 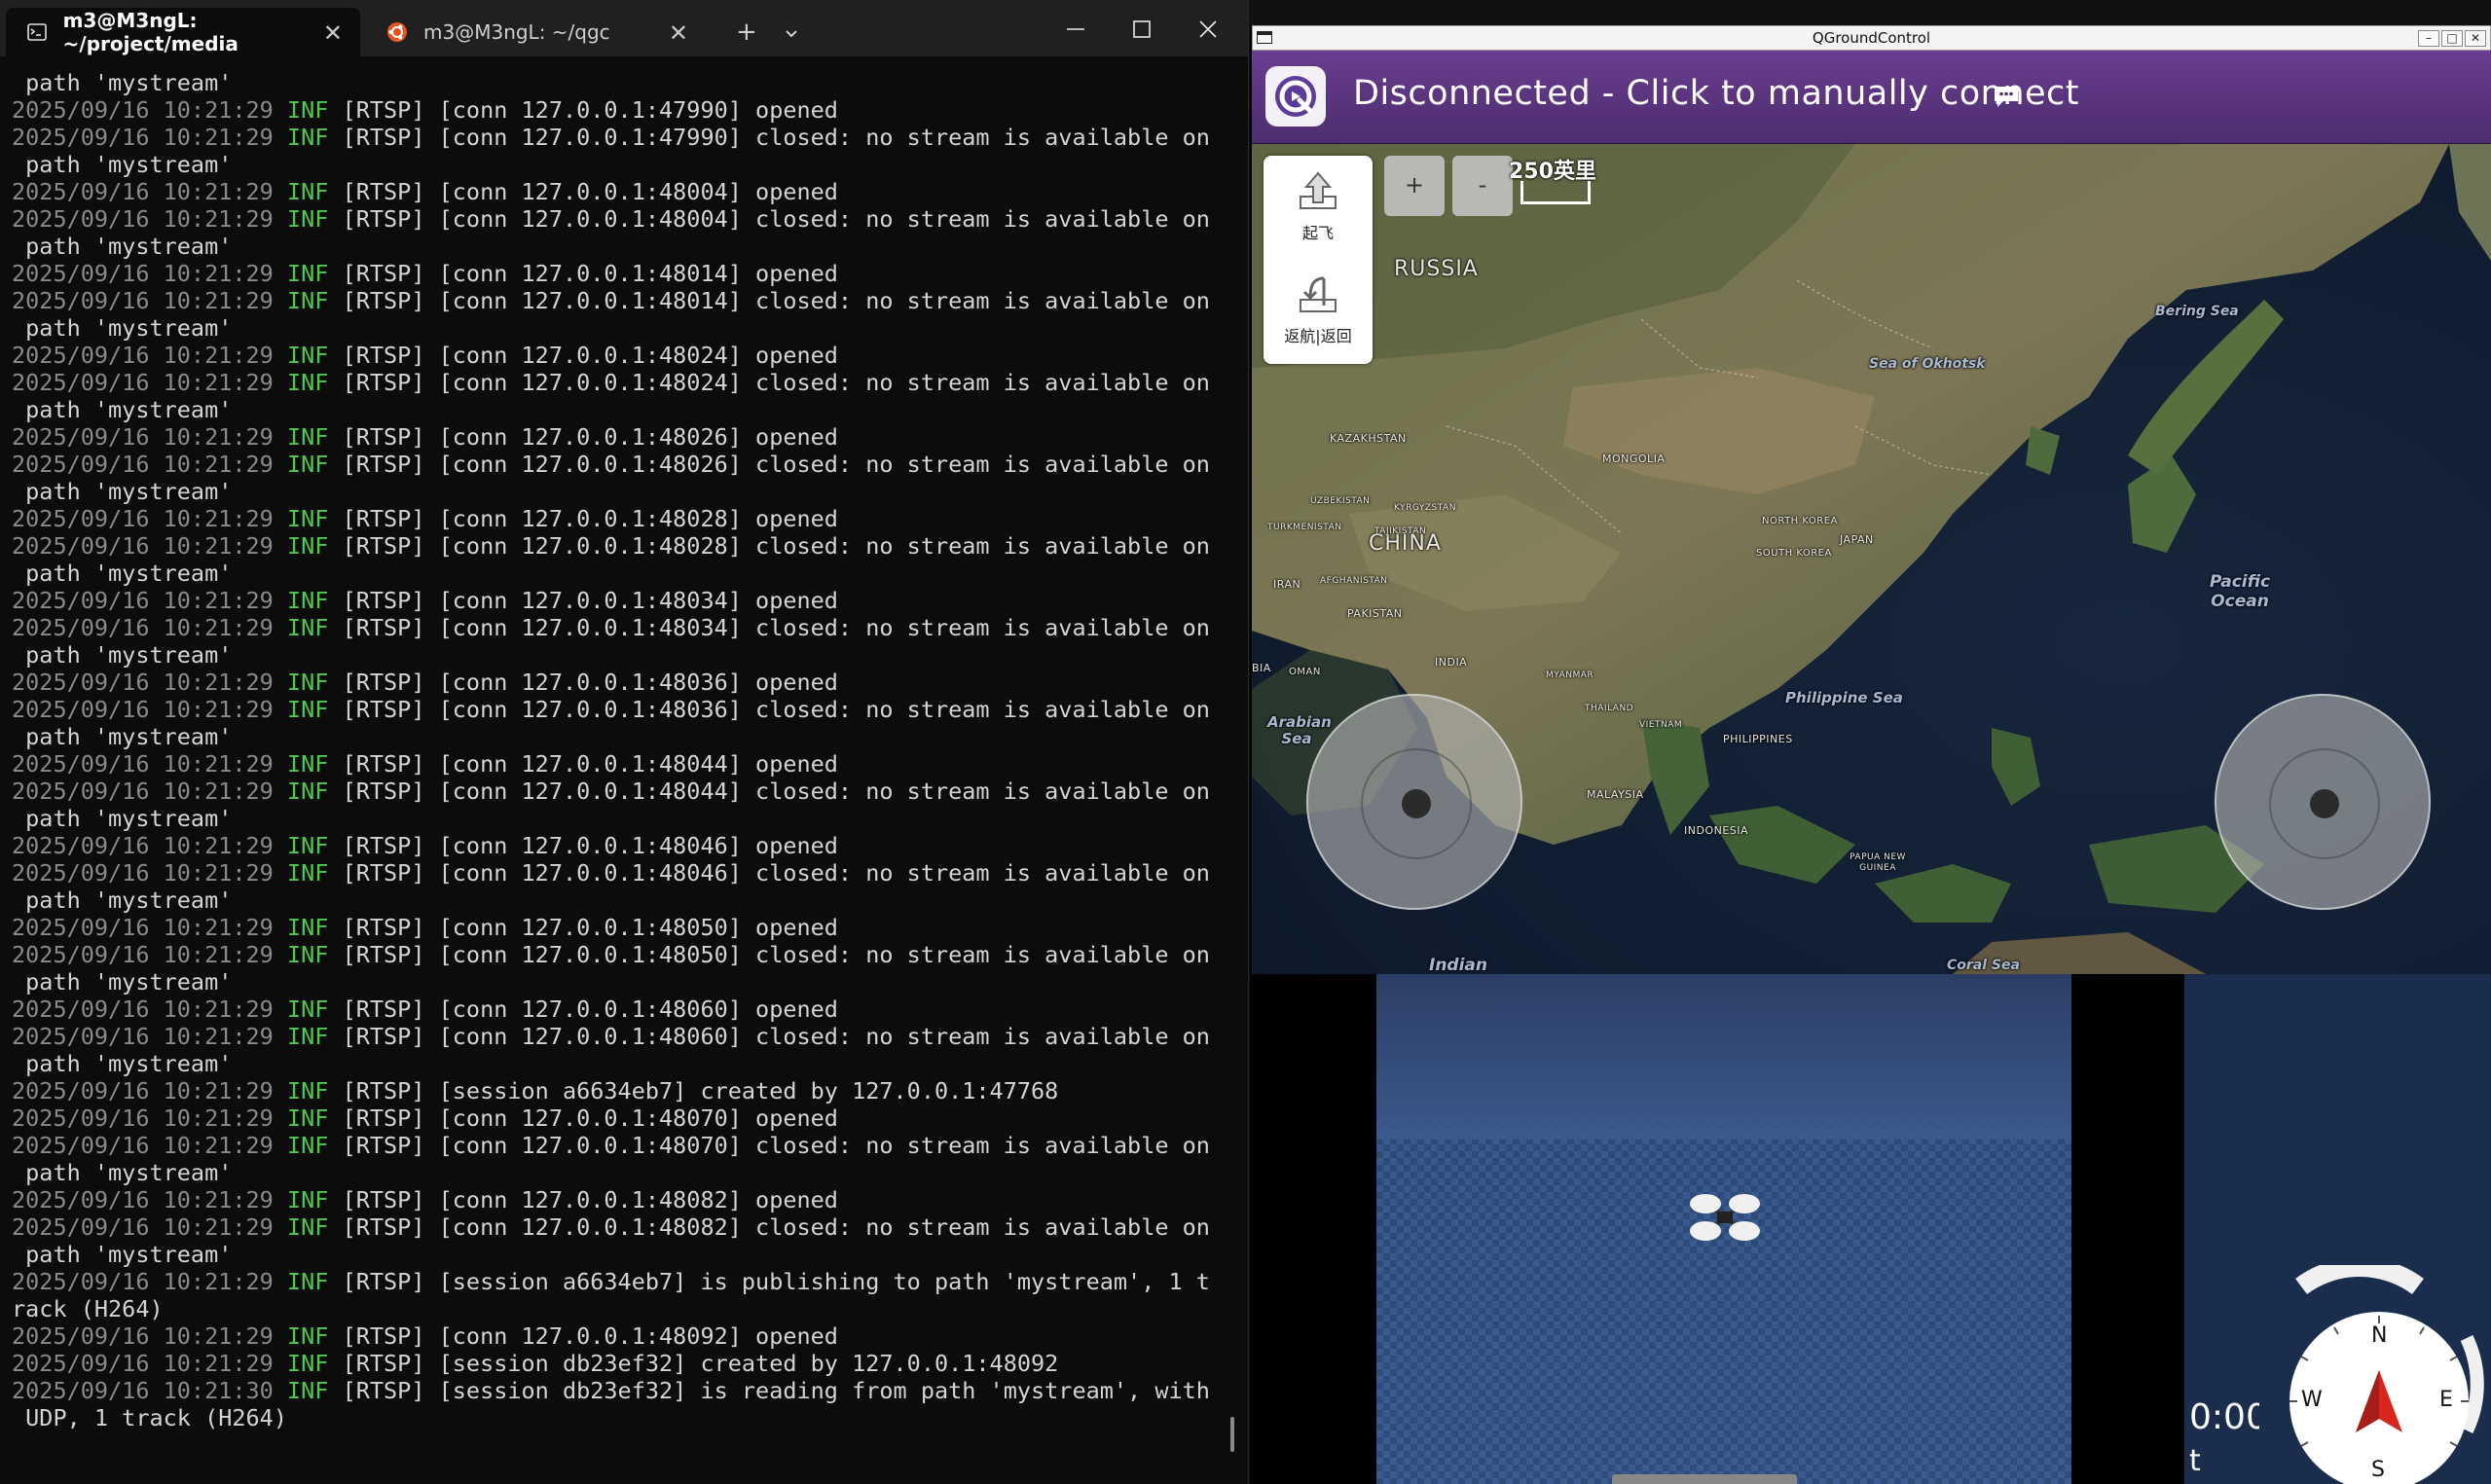 I want to click on left-virtual-joystick, so click(x=1414, y=802).